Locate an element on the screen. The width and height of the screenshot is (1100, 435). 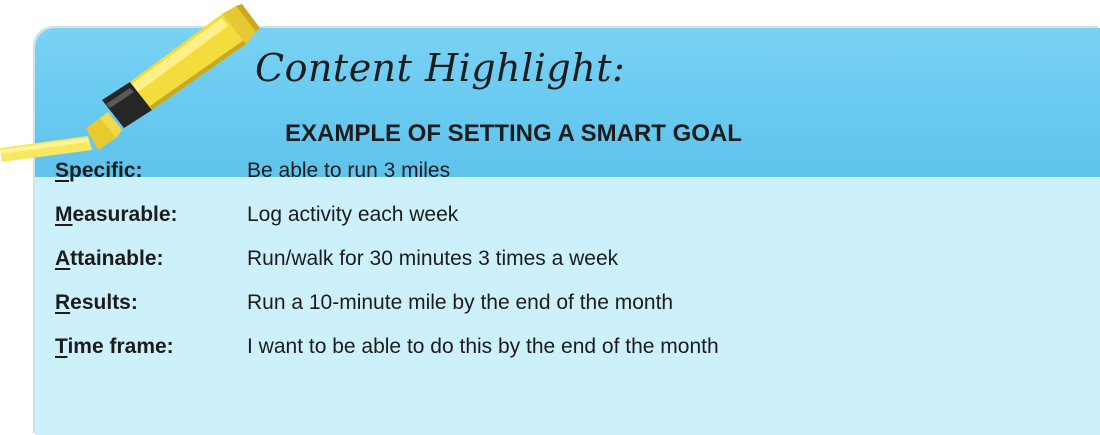
term-initial: M is located at coordinates (64, 214).